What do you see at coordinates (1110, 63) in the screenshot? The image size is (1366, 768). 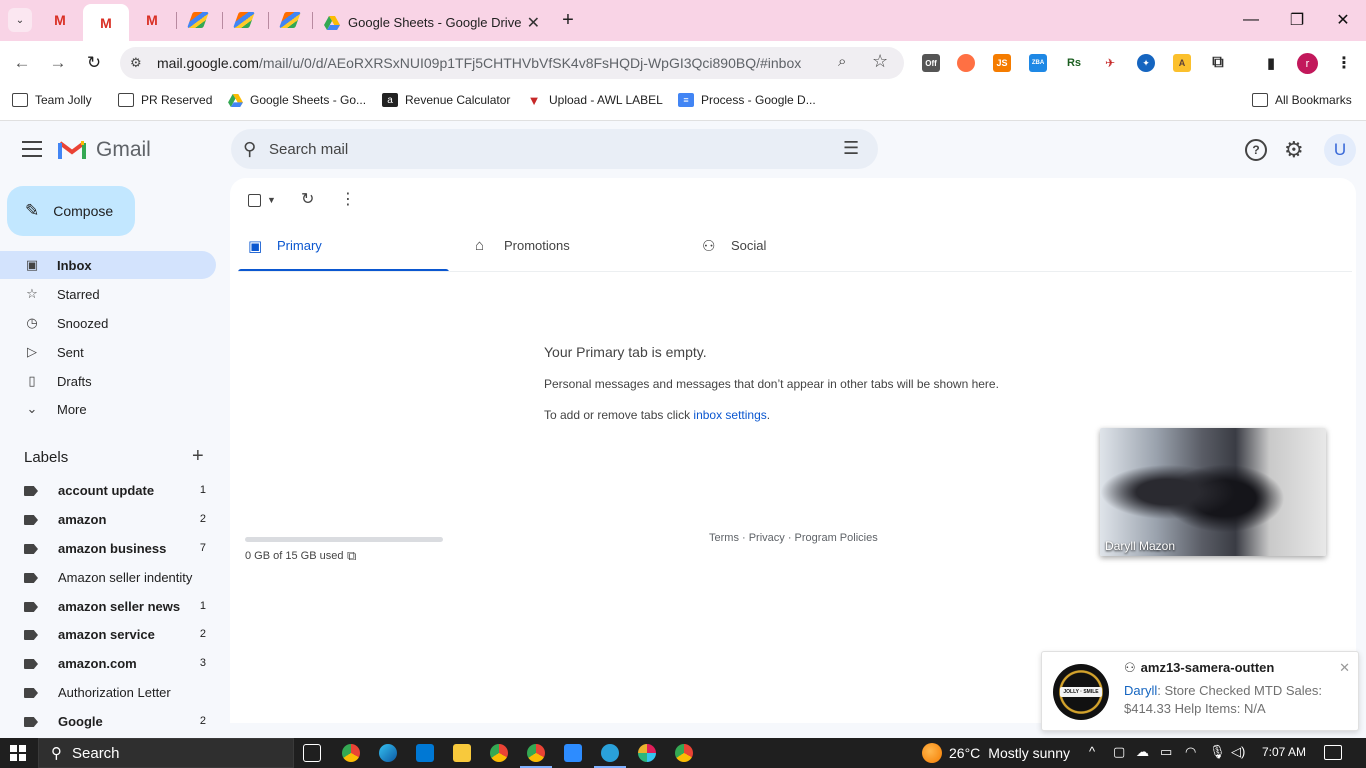 I see `extension-bird-icon: ✈` at bounding box center [1110, 63].